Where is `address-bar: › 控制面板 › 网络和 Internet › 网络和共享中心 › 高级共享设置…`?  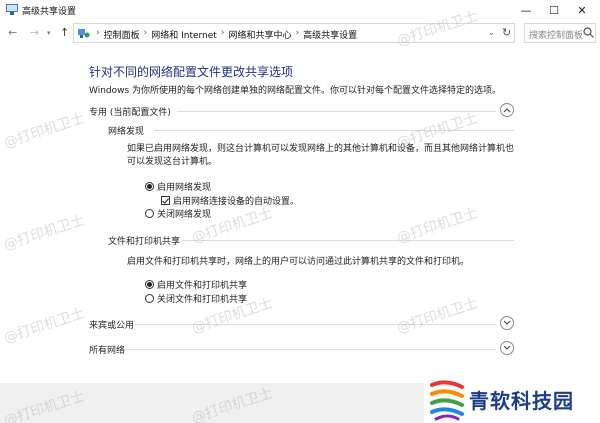 address-bar: › 控制面板 › 网络和 Internet › 网络和共享中心 › 高级共享设置… is located at coordinates (294, 33).